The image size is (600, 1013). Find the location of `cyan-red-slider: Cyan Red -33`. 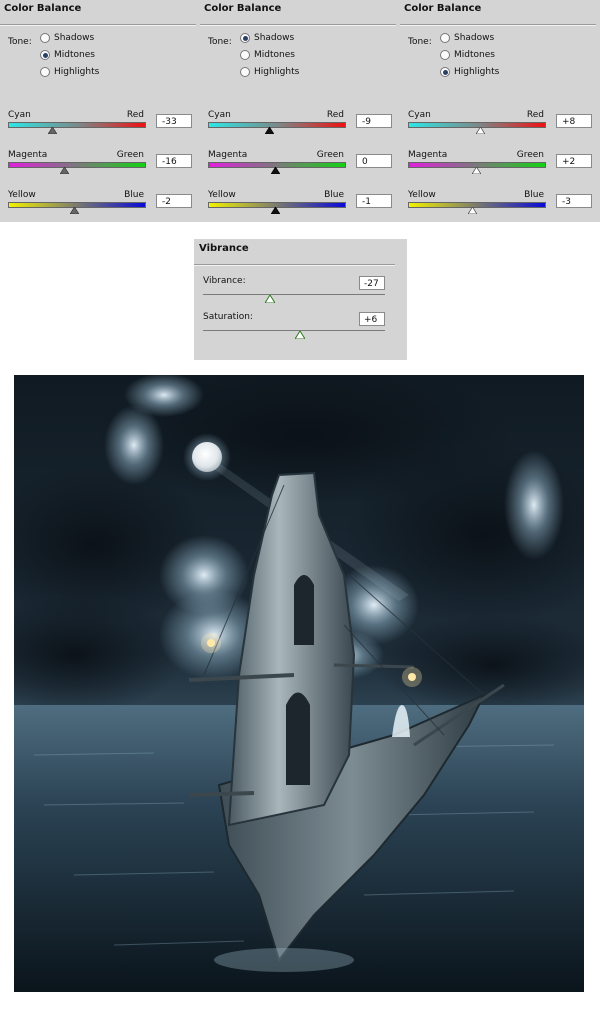

cyan-red-slider: Cyan Red -33 is located at coordinates (98, 128).